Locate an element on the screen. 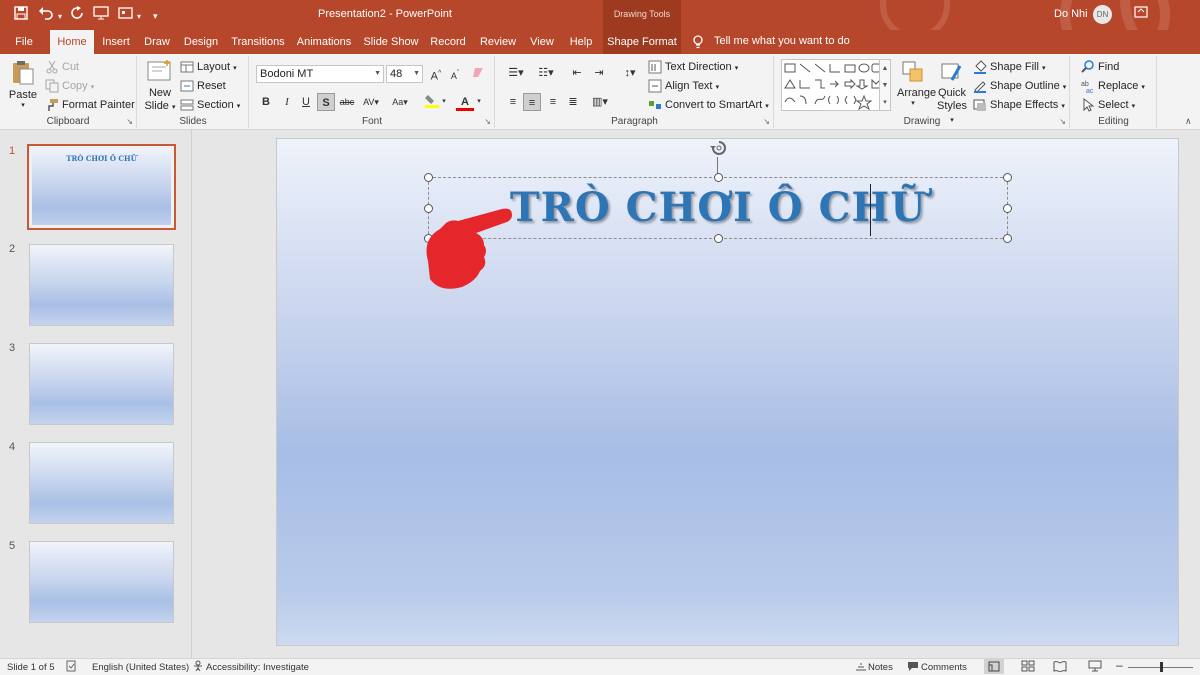 This screenshot has height=675, width=1200. format-painter-button: Format Painter is located at coordinates (90, 105).